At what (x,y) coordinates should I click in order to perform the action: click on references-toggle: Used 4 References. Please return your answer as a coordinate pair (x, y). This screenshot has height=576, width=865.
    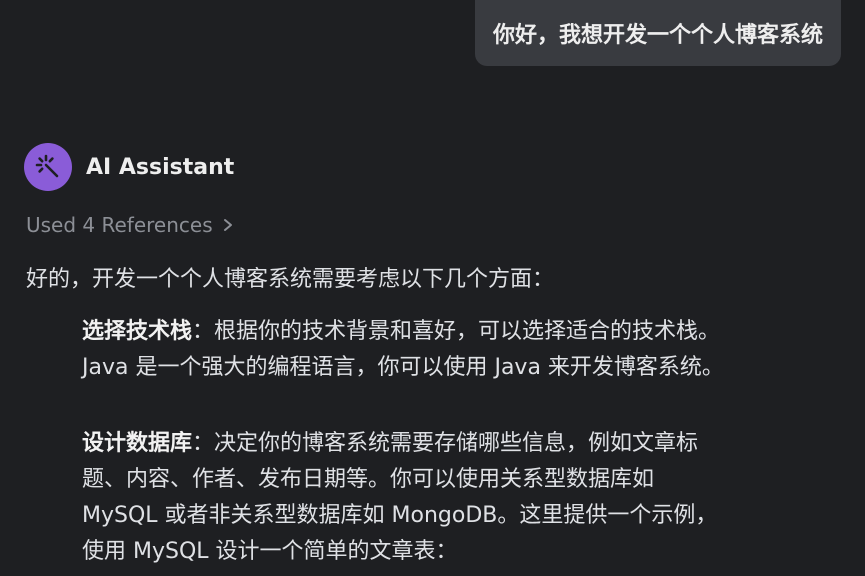
    Looking at the image, I should click on (129, 225).